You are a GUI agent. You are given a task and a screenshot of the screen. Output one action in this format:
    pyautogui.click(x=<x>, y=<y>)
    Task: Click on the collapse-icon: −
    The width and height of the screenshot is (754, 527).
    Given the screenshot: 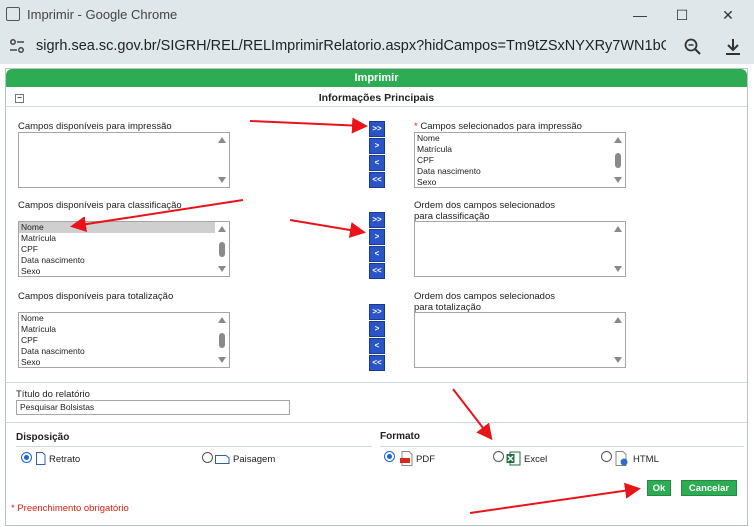 What is the action you would take?
    pyautogui.click(x=19, y=98)
    